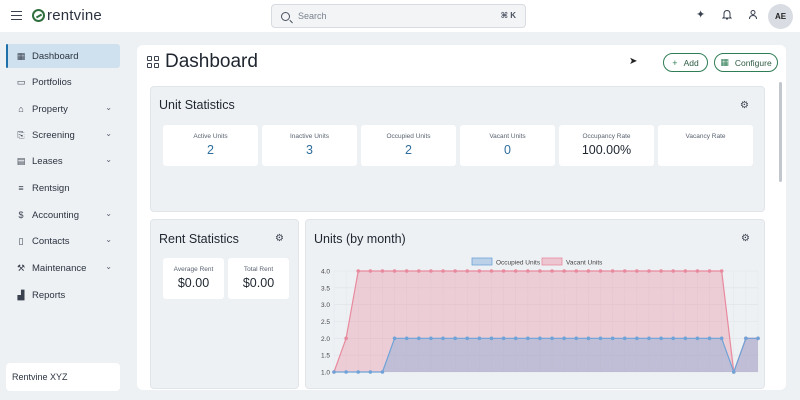  What do you see at coordinates (312, 16) in the screenshot?
I see `search-placeholder: Search` at bounding box center [312, 16].